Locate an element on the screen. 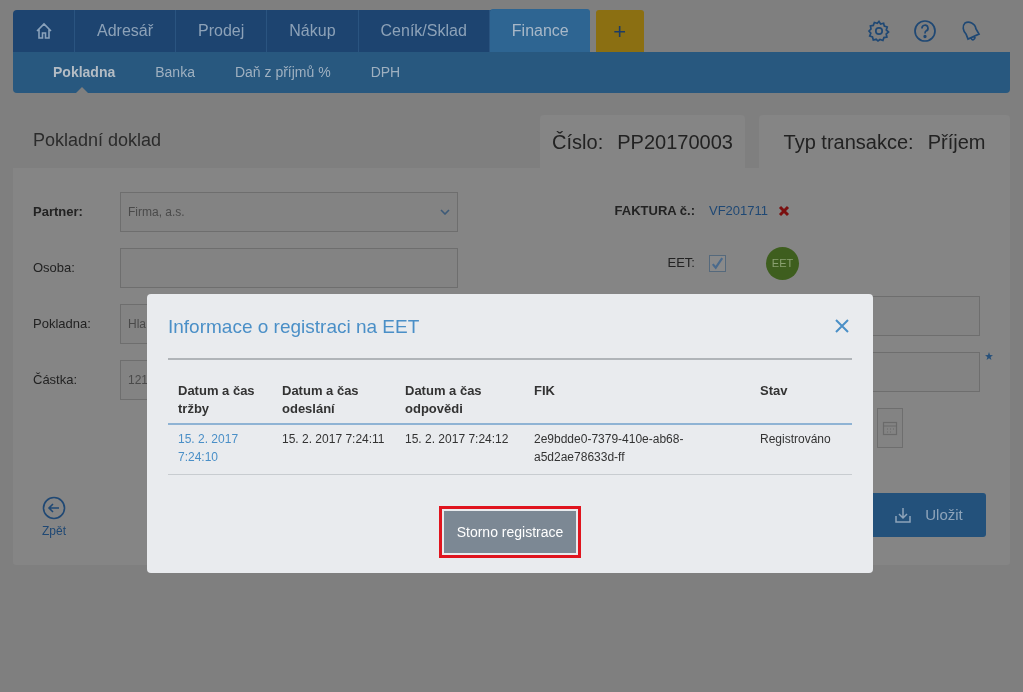 This screenshot has height=692, width=1023. storno-button: Storno registrace is located at coordinates (510, 532).